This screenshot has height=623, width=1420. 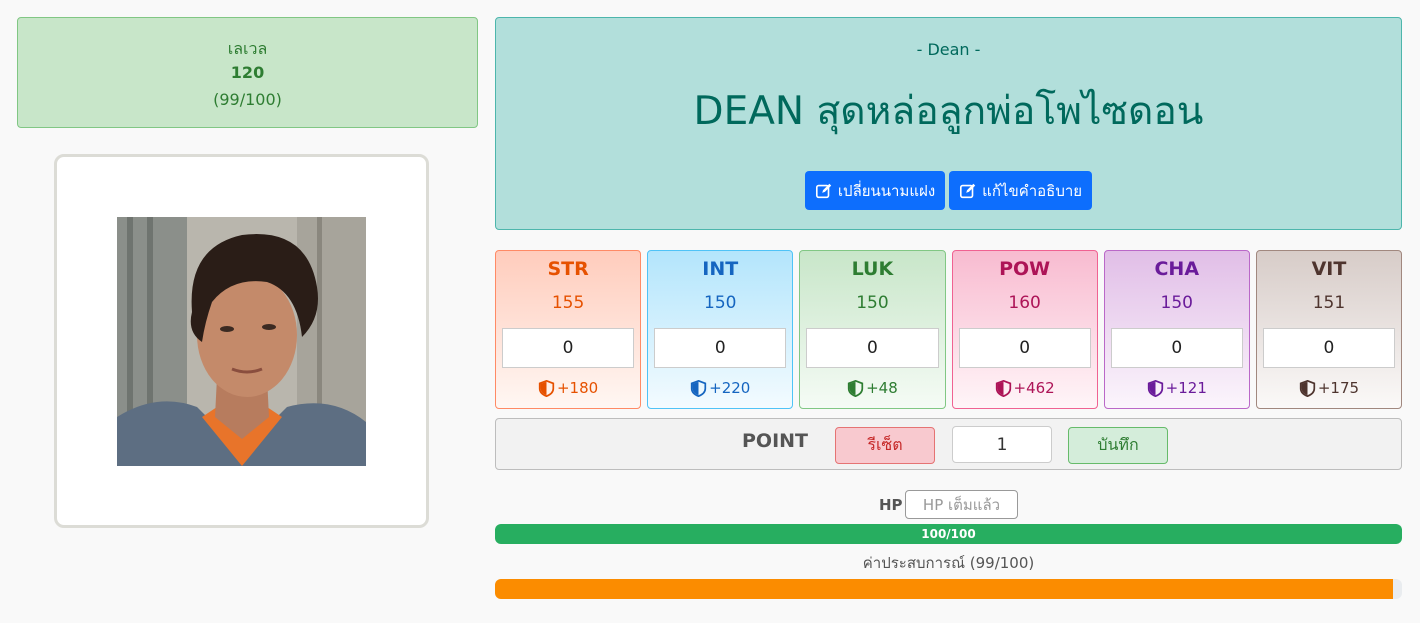 What do you see at coordinates (577, 388) in the screenshot?
I see `stat-bonus-value: +180` at bounding box center [577, 388].